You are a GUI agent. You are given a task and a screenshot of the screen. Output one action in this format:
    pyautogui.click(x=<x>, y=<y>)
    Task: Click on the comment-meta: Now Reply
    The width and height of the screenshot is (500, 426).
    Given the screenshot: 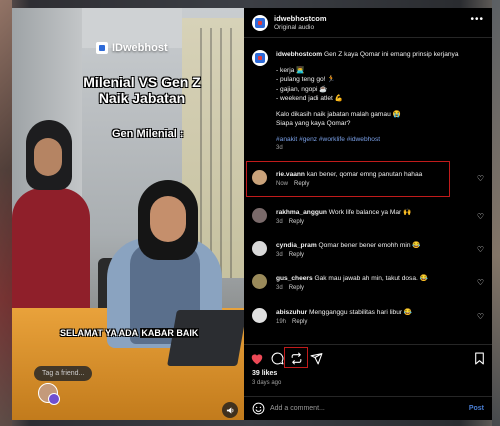 What is the action you would take?
    pyautogui.click(x=292, y=184)
    